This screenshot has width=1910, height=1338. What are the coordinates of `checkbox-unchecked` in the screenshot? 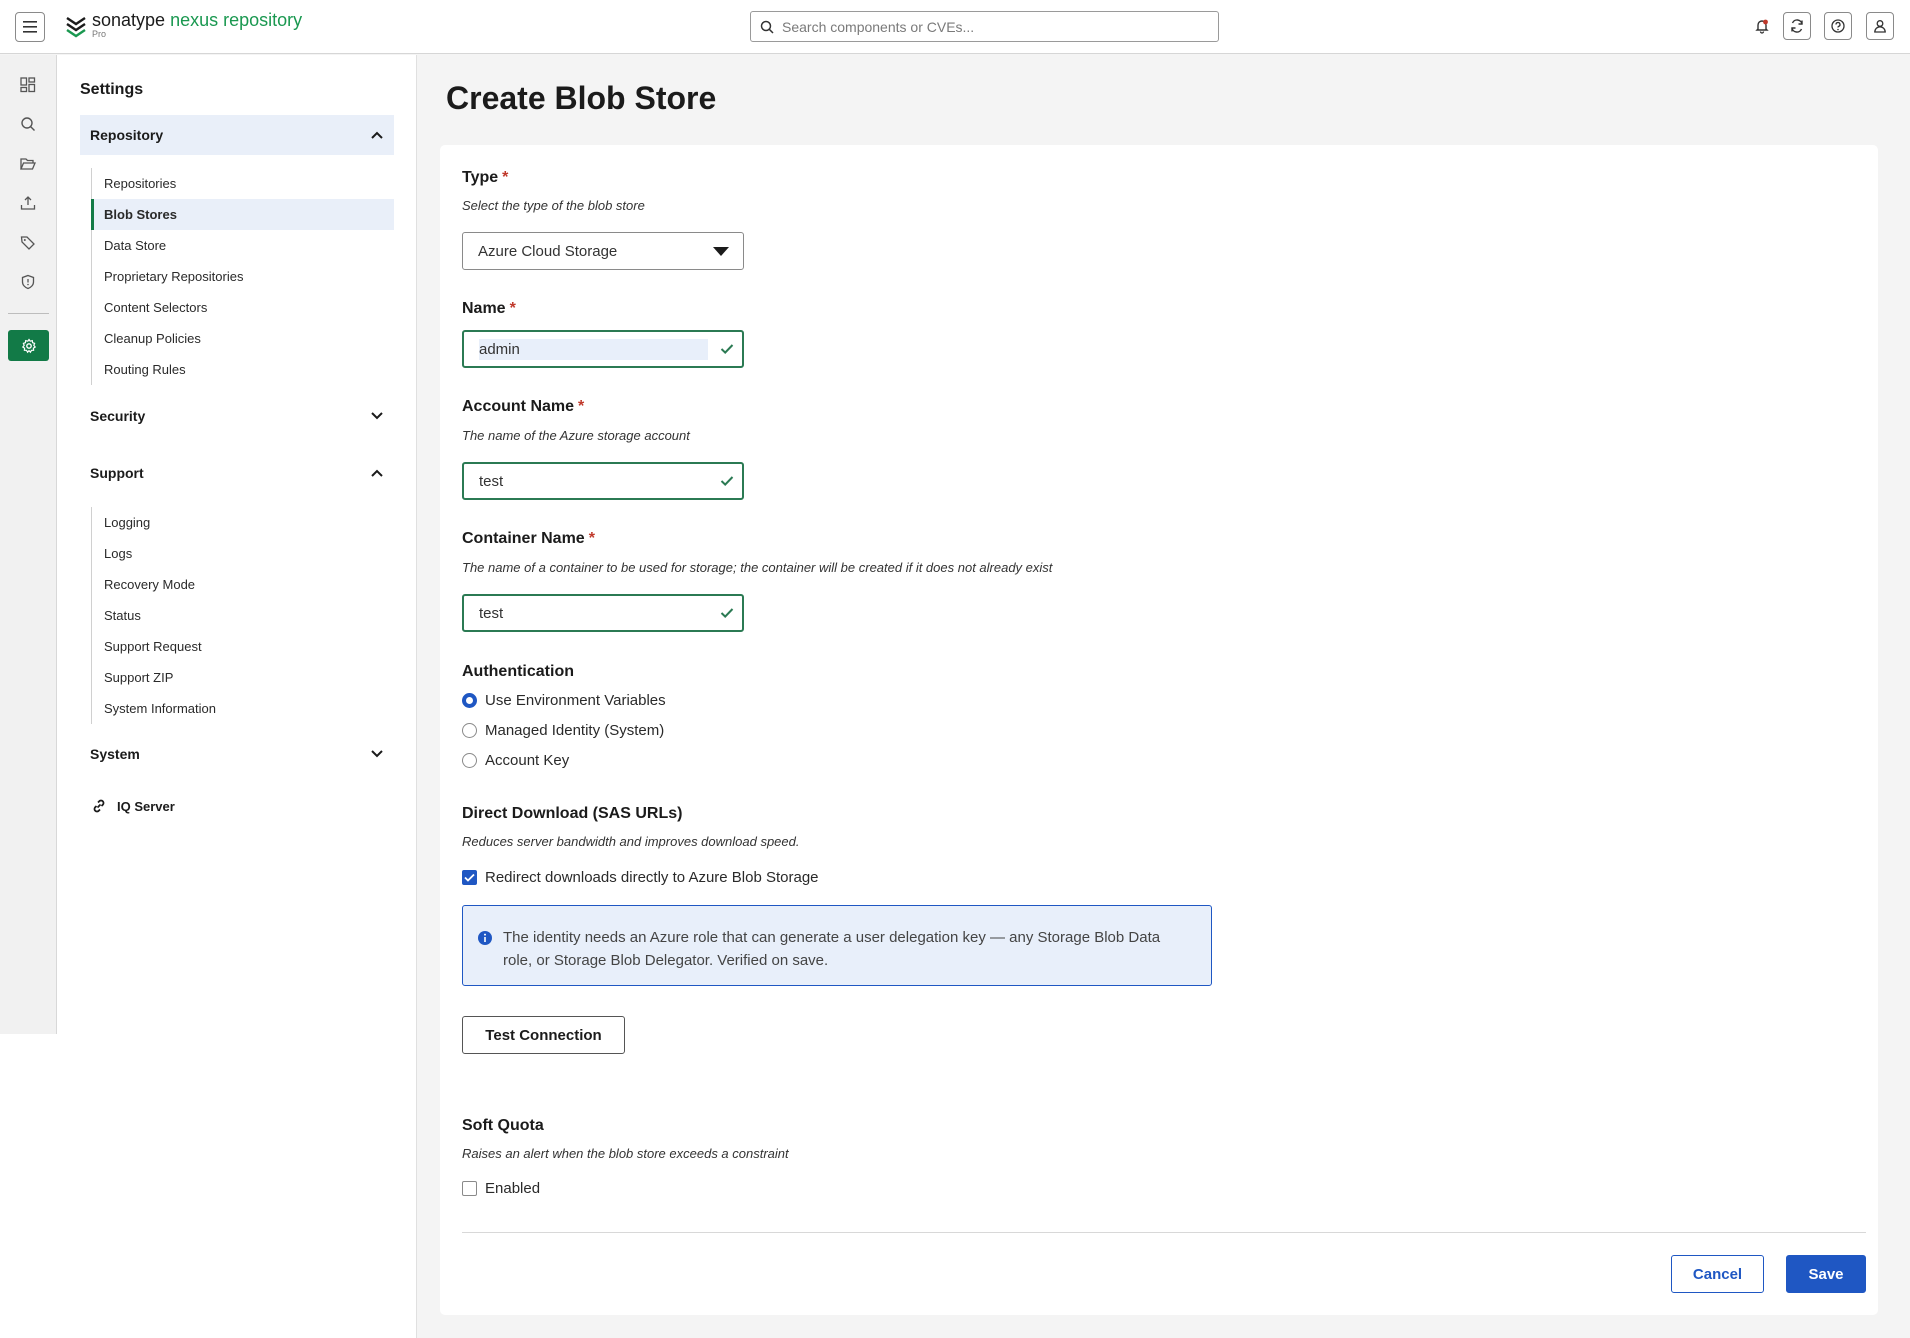 It's located at (469, 1188).